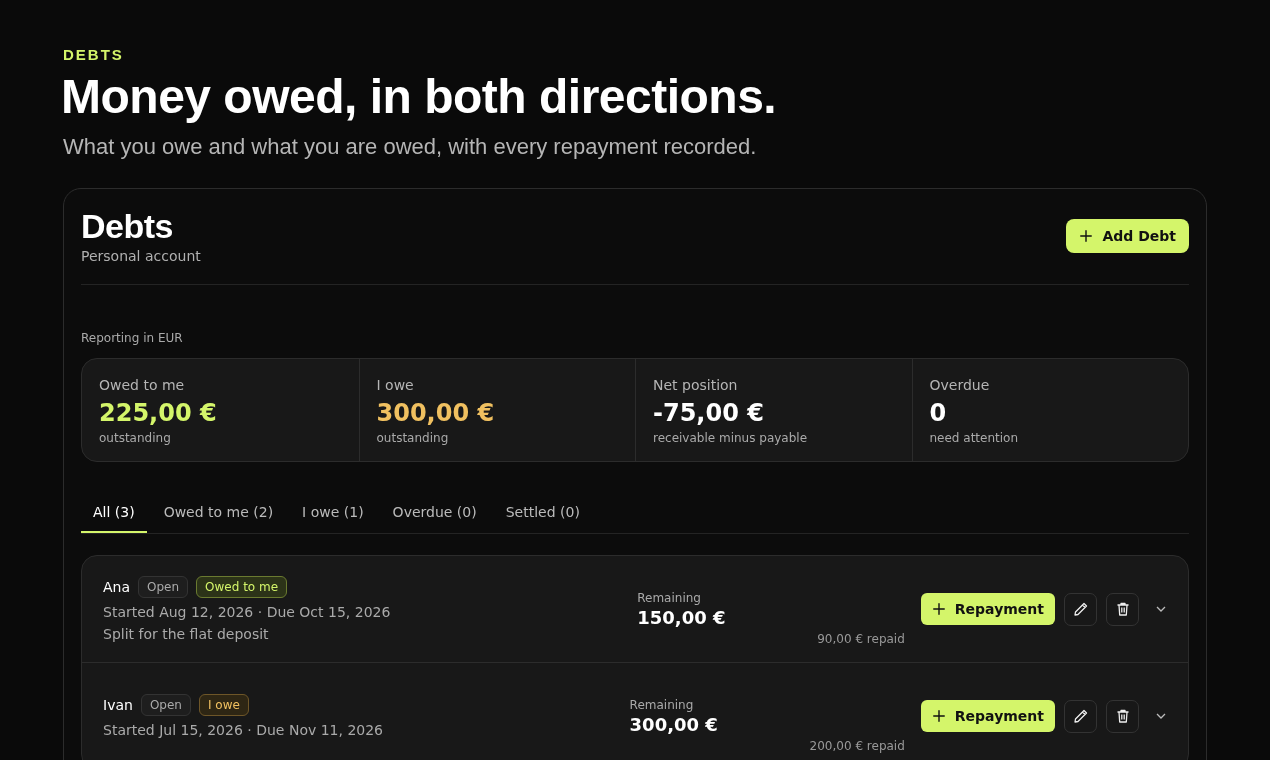 The width and height of the screenshot is (1270, 760). I want to click on account-label: Personal account, so click(141, 256).